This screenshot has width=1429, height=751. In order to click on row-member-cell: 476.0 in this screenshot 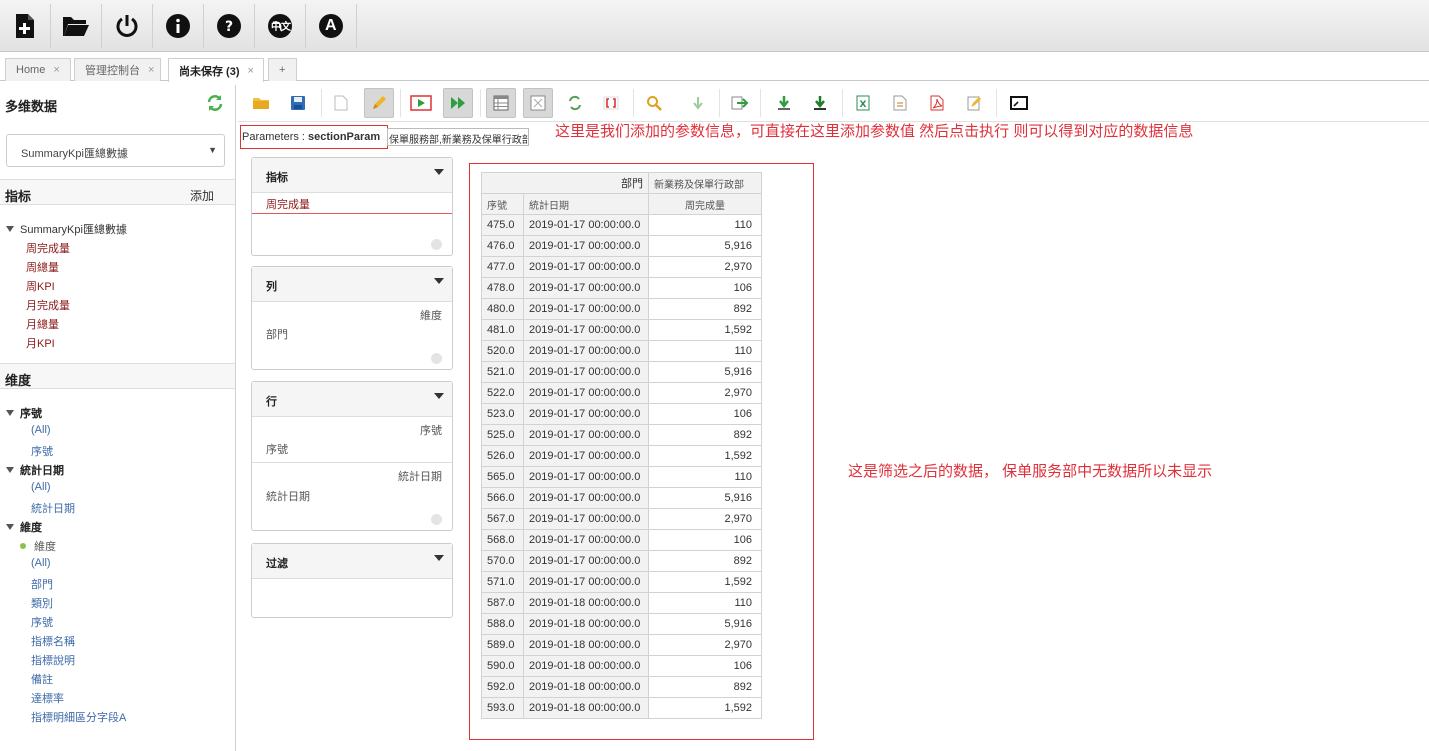, I will do `click(502, 246)`.